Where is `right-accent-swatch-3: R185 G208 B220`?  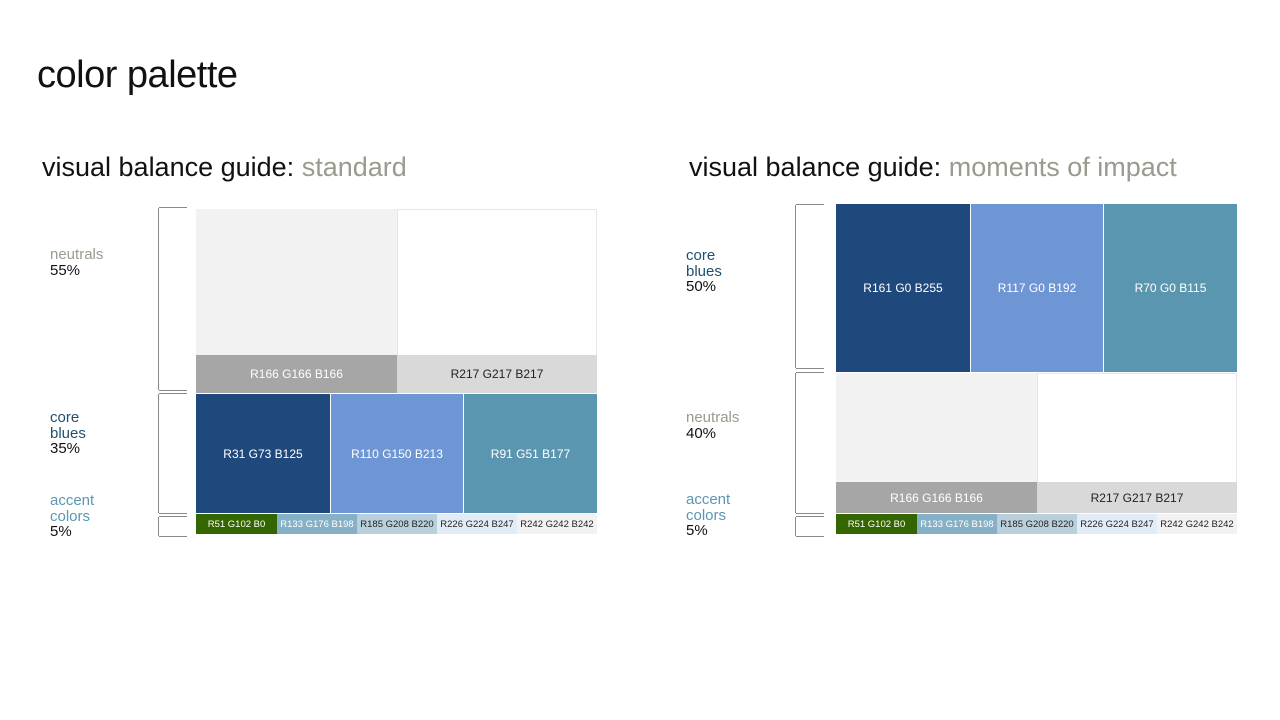
right-accent-swatch-3: R185 G208 B220 is located at coordinates (1037, 524).